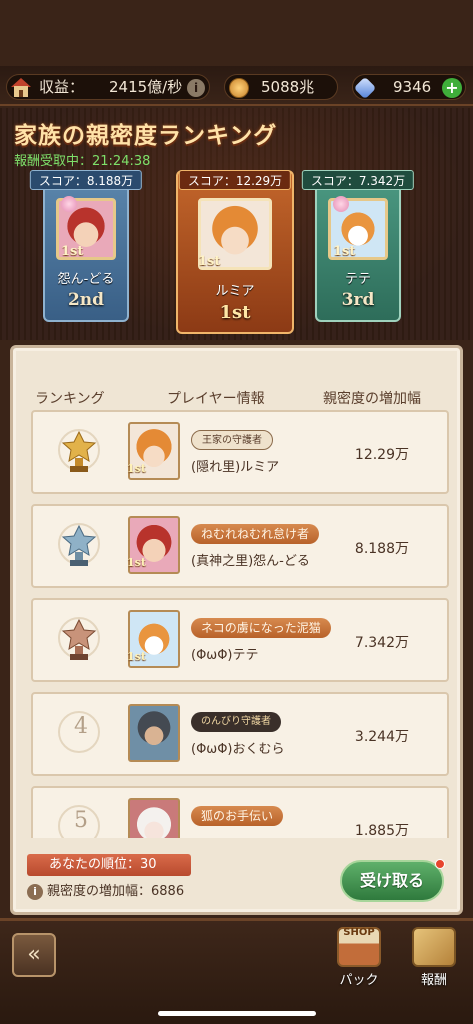 This screenshot has width=473, height=1024. What do you see at coordinates (86, 279) in the screenshot?
I see `podium-name: 怨ん-どる` at bounding box center [86, 279].